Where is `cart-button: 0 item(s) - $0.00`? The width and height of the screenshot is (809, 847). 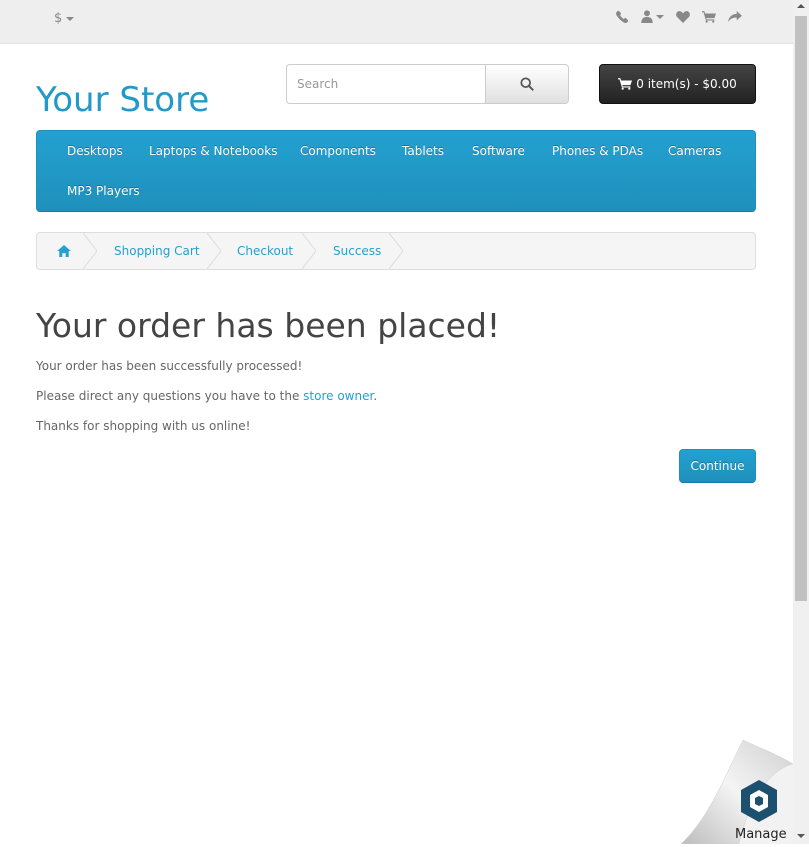 cart-button: 0 item(s) - $0.00 is located at coordinates (677, 84).